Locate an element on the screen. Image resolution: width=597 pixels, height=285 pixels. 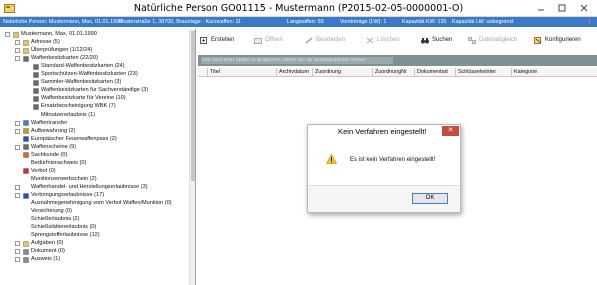
alert-icon: ! is located at coordinates (589, 22).